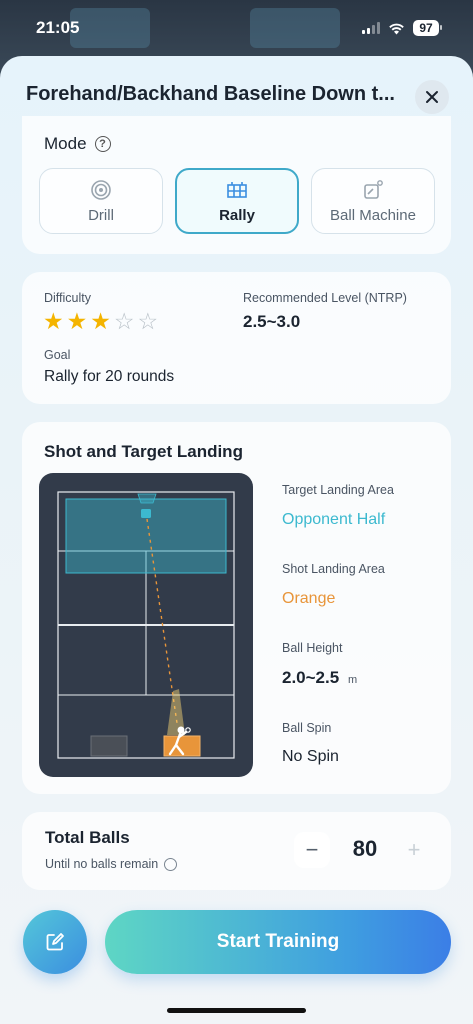  I want to click on total-balls-title: Total Balls, so click(87, 837).